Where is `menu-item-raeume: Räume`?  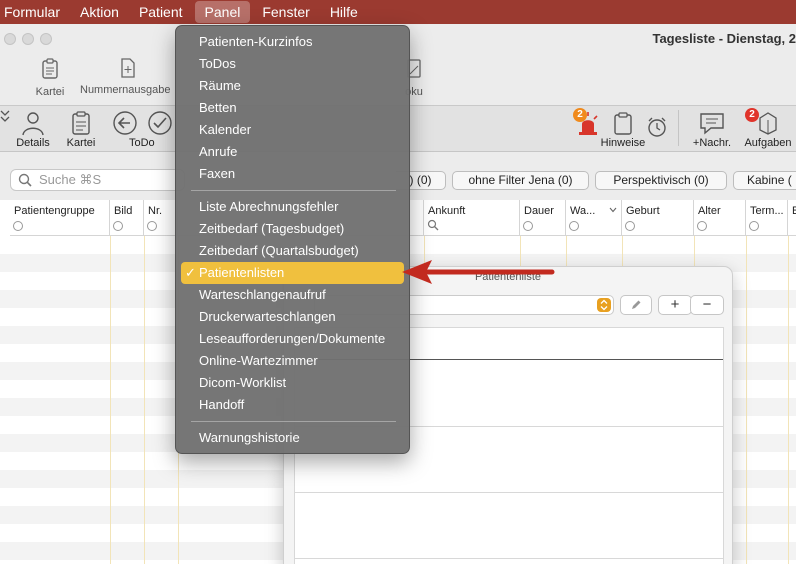
menu-item-raeume: Räume is located at coordinates (292, 86).